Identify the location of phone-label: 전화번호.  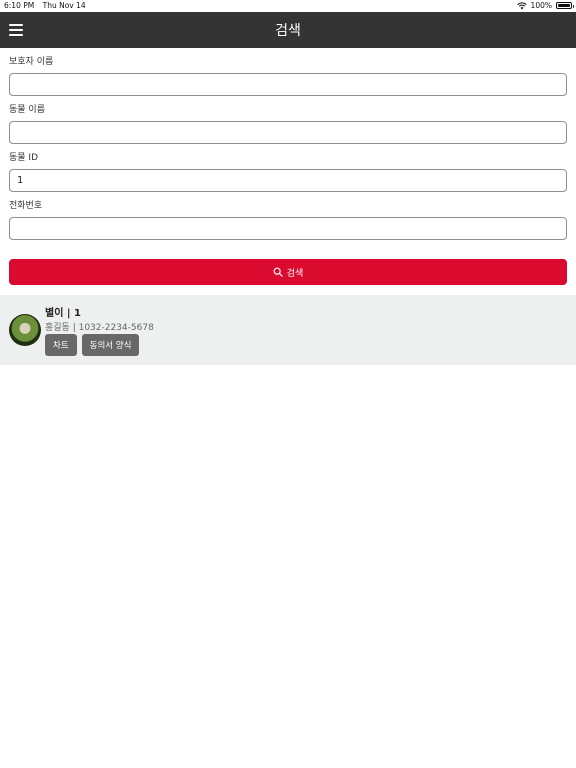
(26, 206).